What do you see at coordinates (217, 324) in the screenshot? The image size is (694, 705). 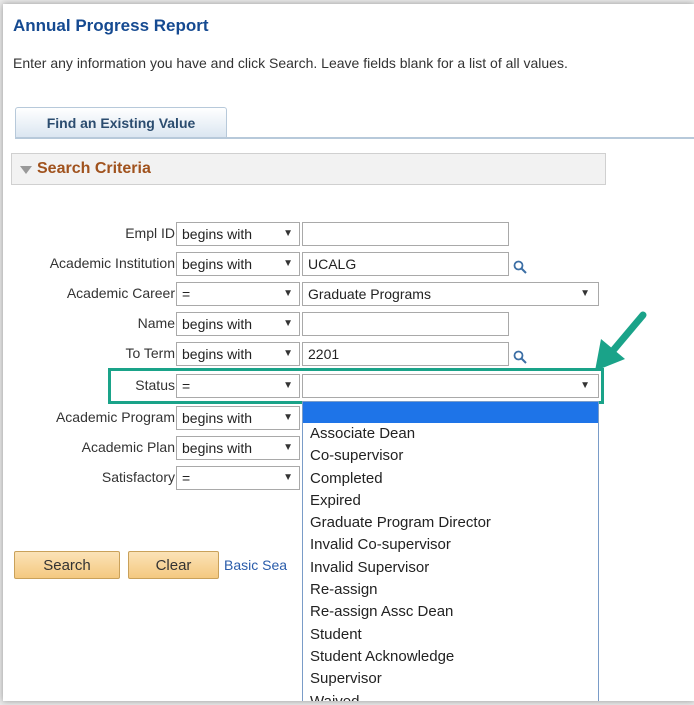 I see `name-operator-value: begins with` at bounding box center [217, 324].